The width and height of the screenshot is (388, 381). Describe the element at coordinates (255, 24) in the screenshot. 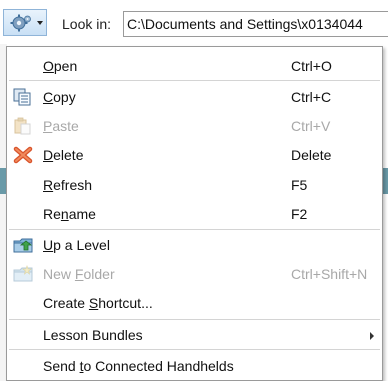

I see `look-in-path-field: C:\Documents and Settings\x0134044` at that location.